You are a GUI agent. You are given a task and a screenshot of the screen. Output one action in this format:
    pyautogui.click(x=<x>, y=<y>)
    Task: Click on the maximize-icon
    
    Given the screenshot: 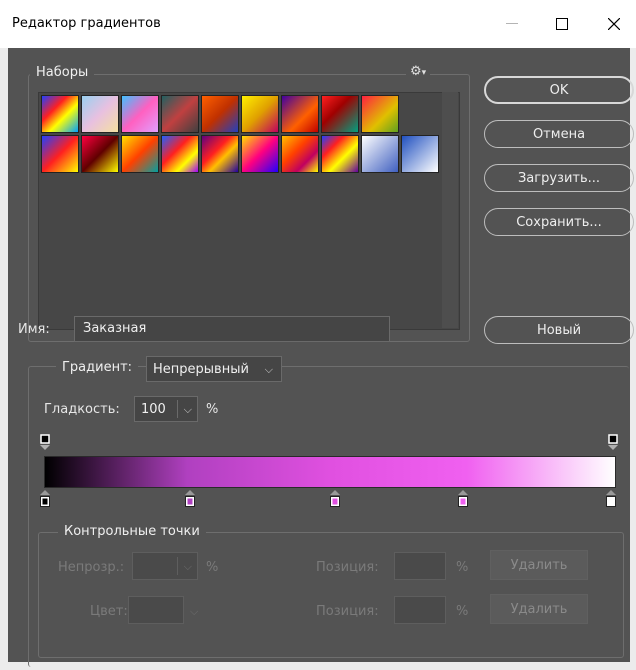 What is the action you would take?
    pyautogui.click(x=562, y=24)
    